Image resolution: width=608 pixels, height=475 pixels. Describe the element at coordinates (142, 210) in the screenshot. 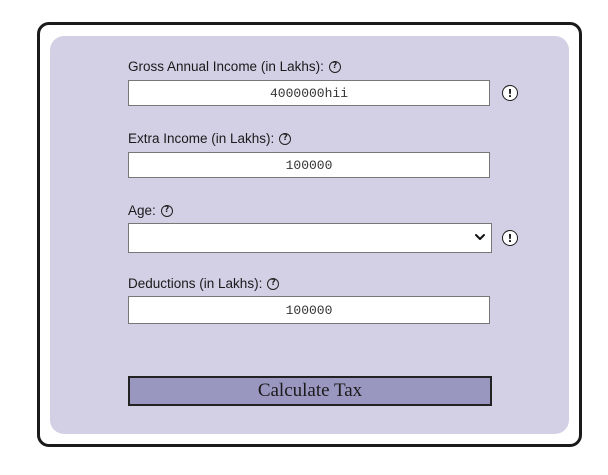

I see `age-label-text: Age:` at that location.